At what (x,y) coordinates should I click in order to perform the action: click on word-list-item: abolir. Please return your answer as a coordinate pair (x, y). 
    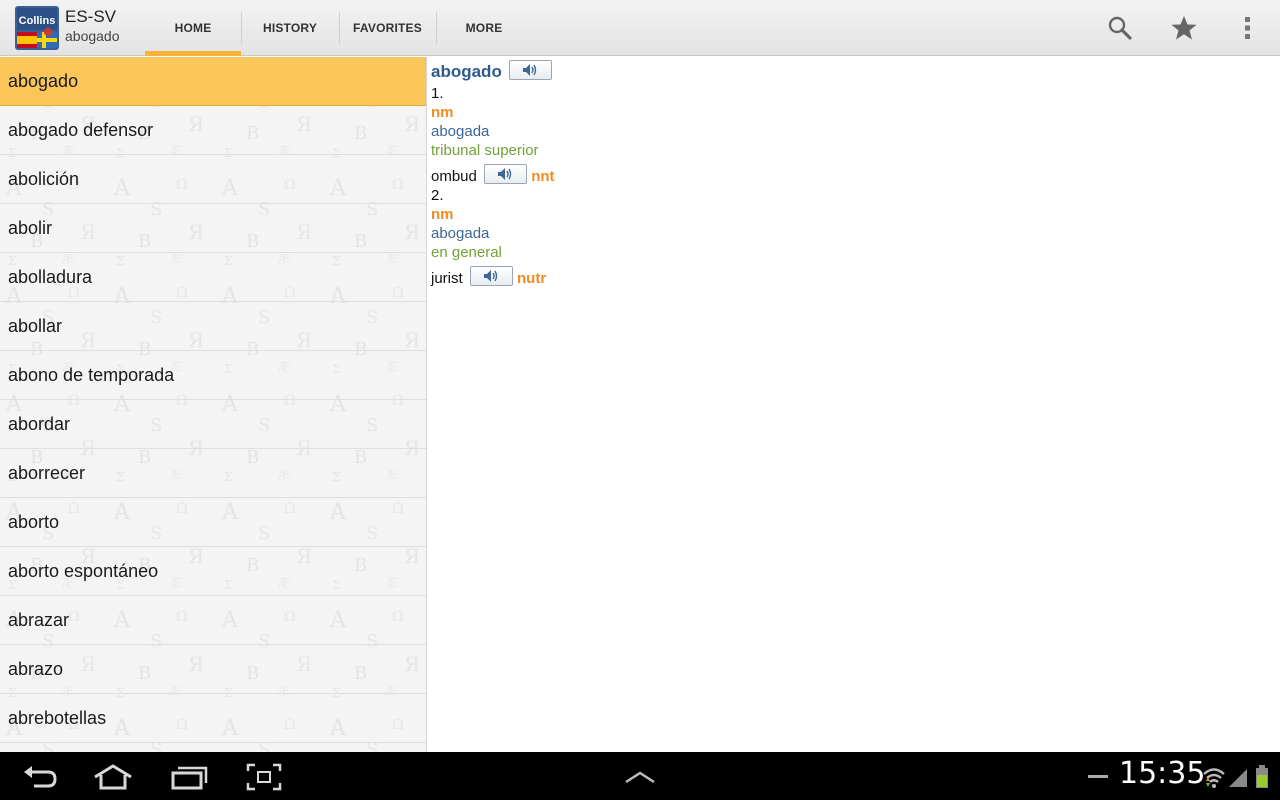
    Looking at the image, I should click on (213, 228).